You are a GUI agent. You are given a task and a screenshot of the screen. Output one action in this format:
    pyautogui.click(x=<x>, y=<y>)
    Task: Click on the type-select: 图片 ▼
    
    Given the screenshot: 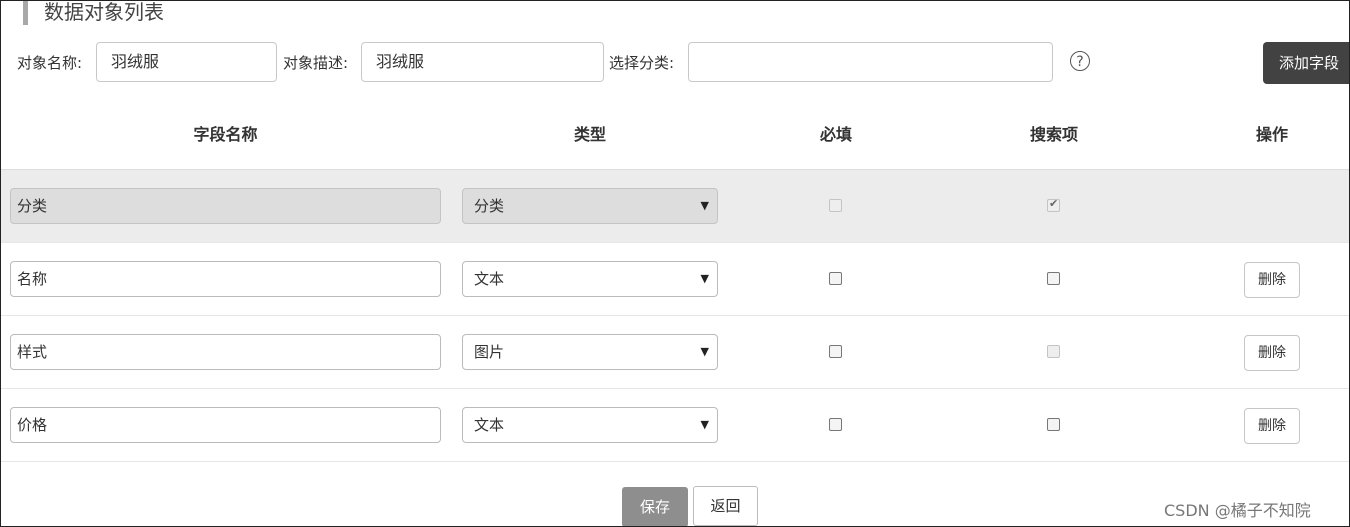 What is the action you would take?
    pyautogui.click(x=590, y=352)
    